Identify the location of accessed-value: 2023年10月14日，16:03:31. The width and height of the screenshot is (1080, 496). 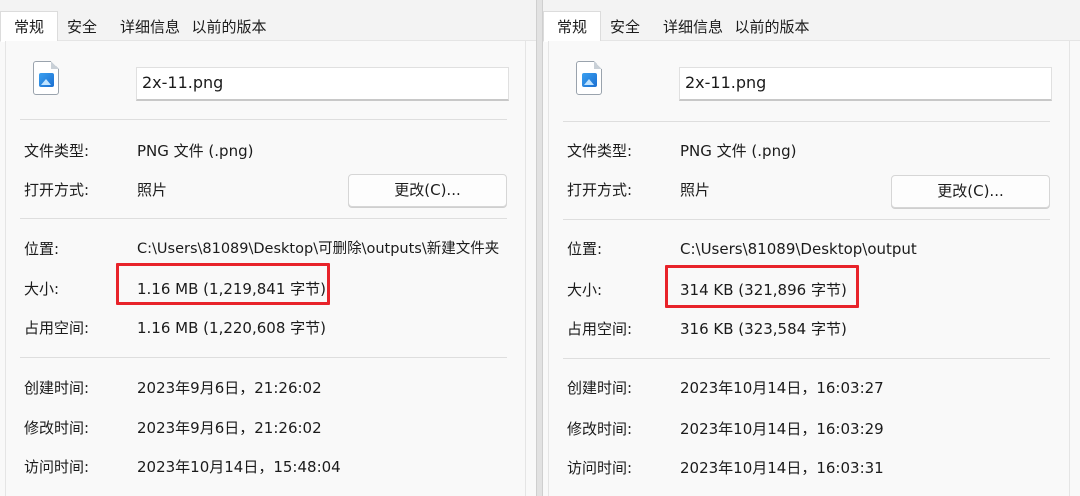
(782, 468).